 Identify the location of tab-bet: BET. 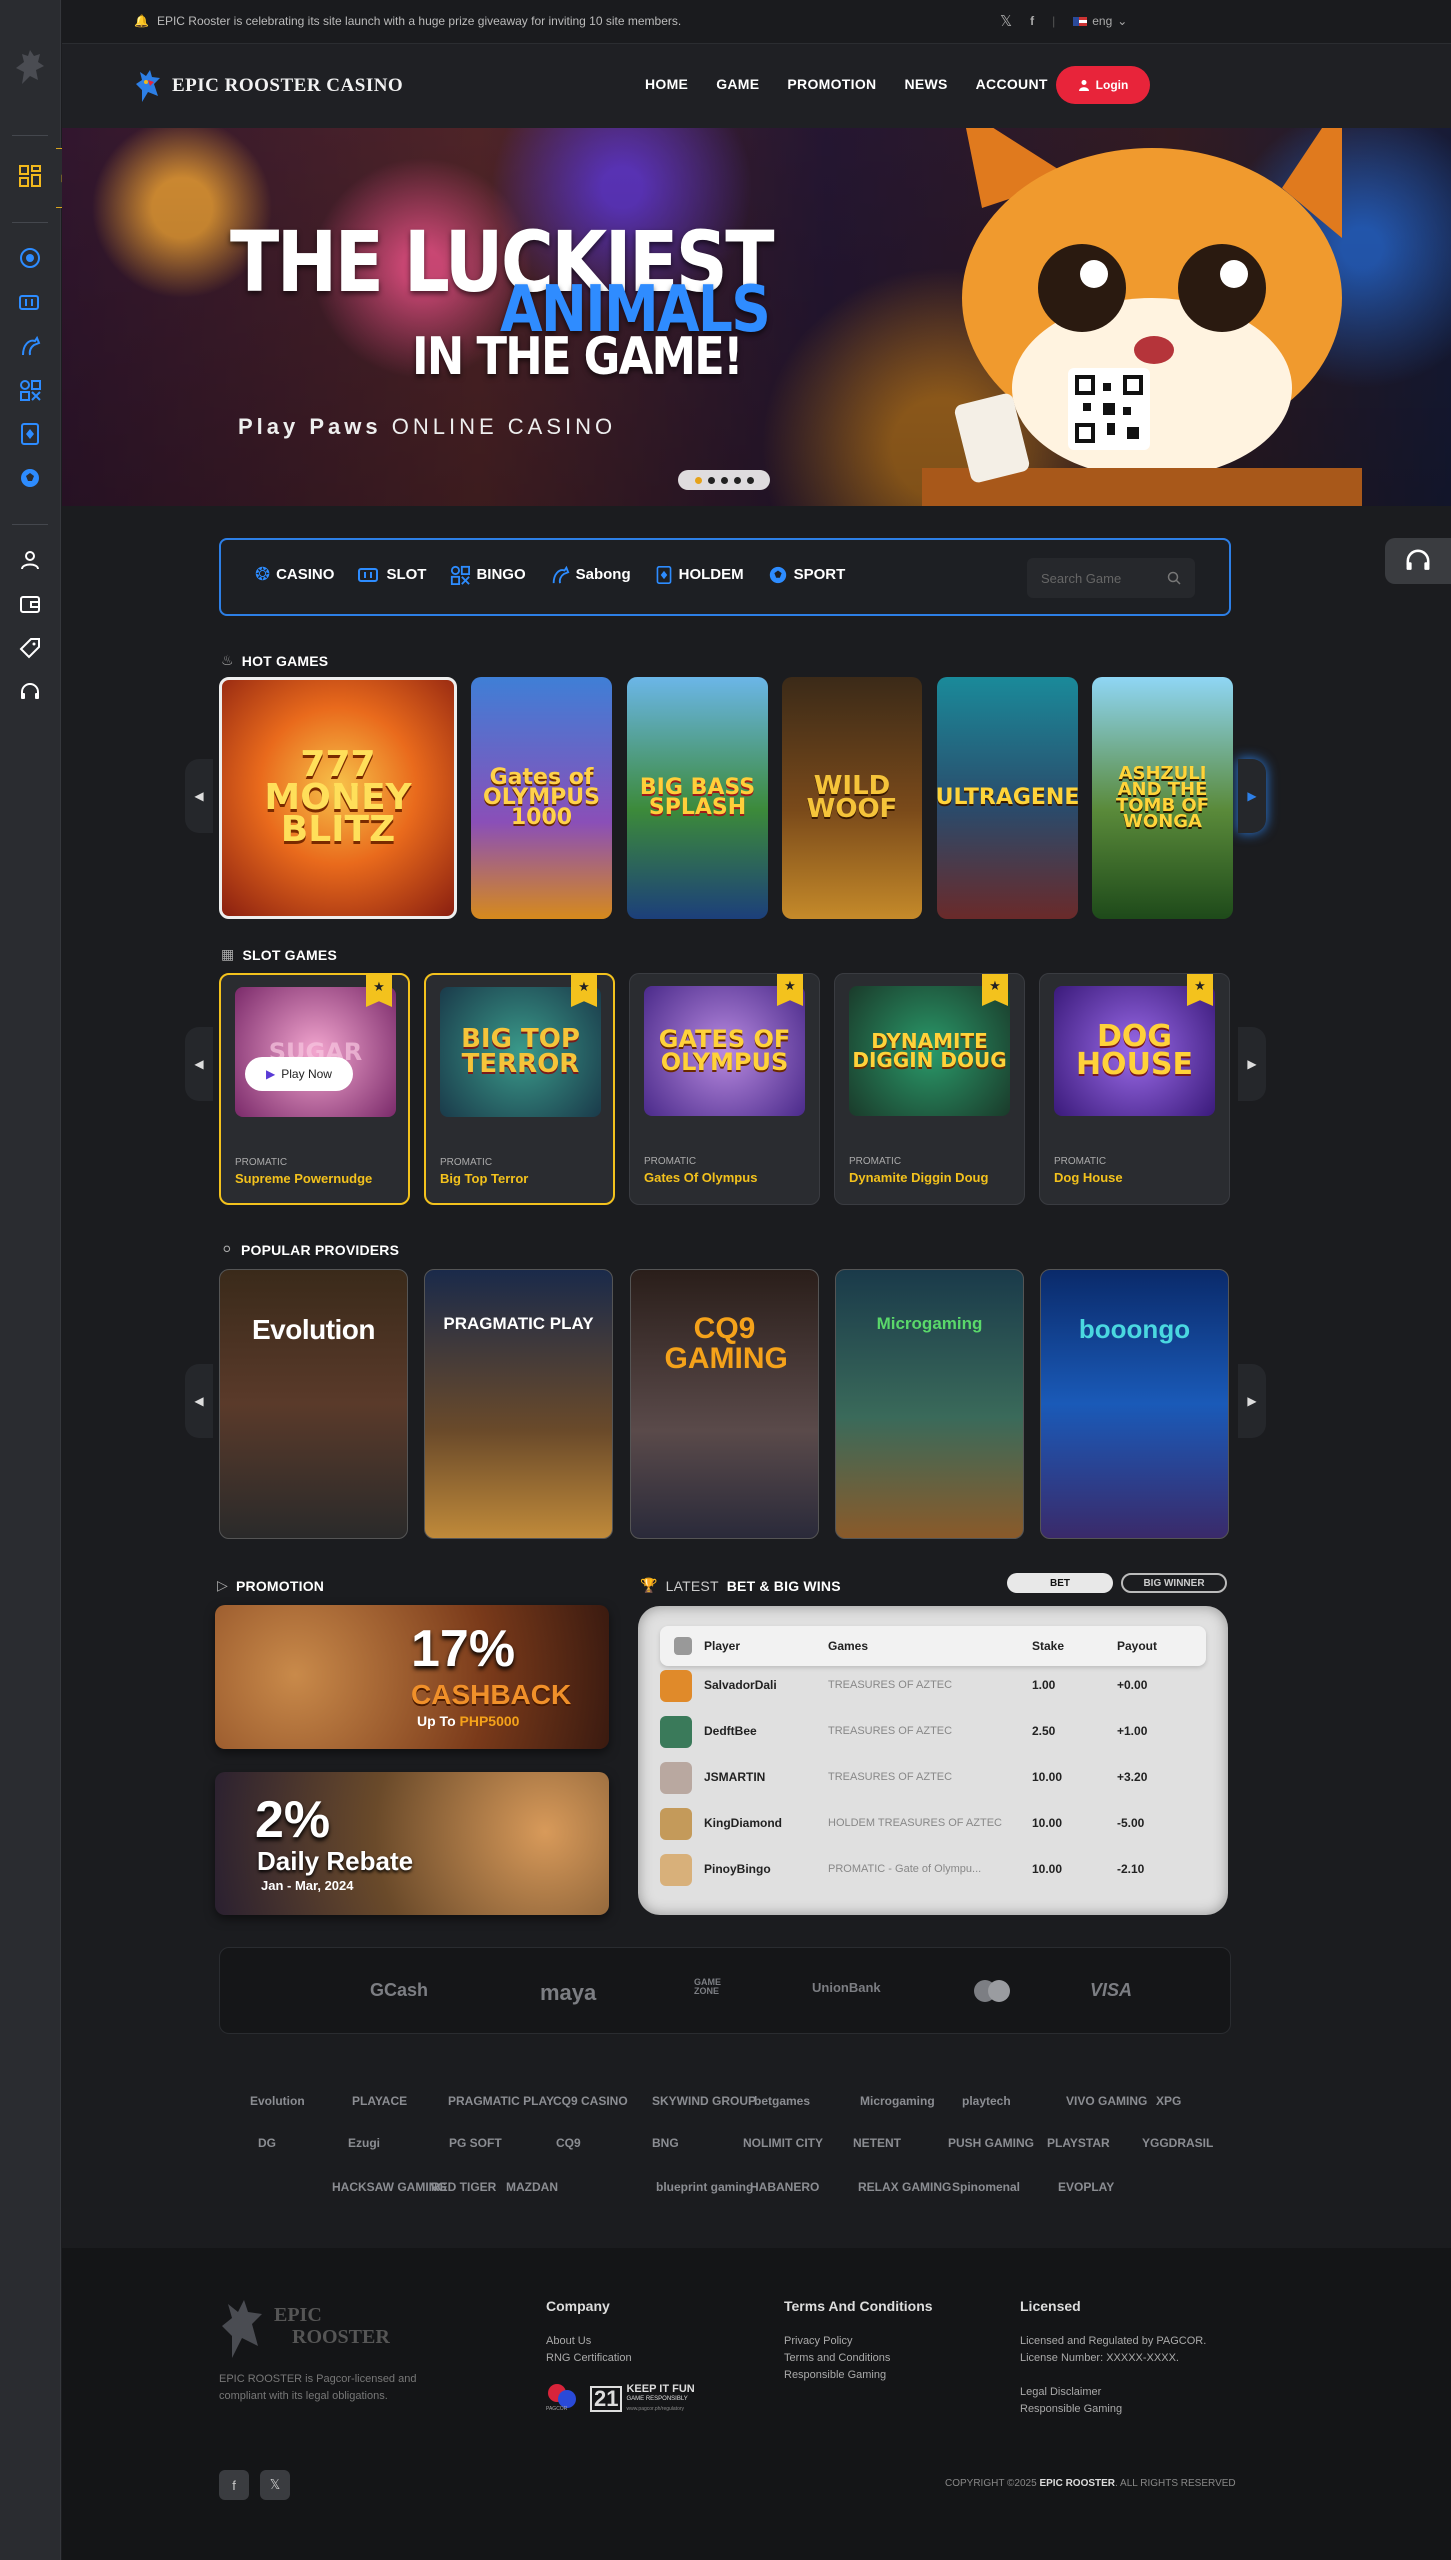
(1060, 1583).